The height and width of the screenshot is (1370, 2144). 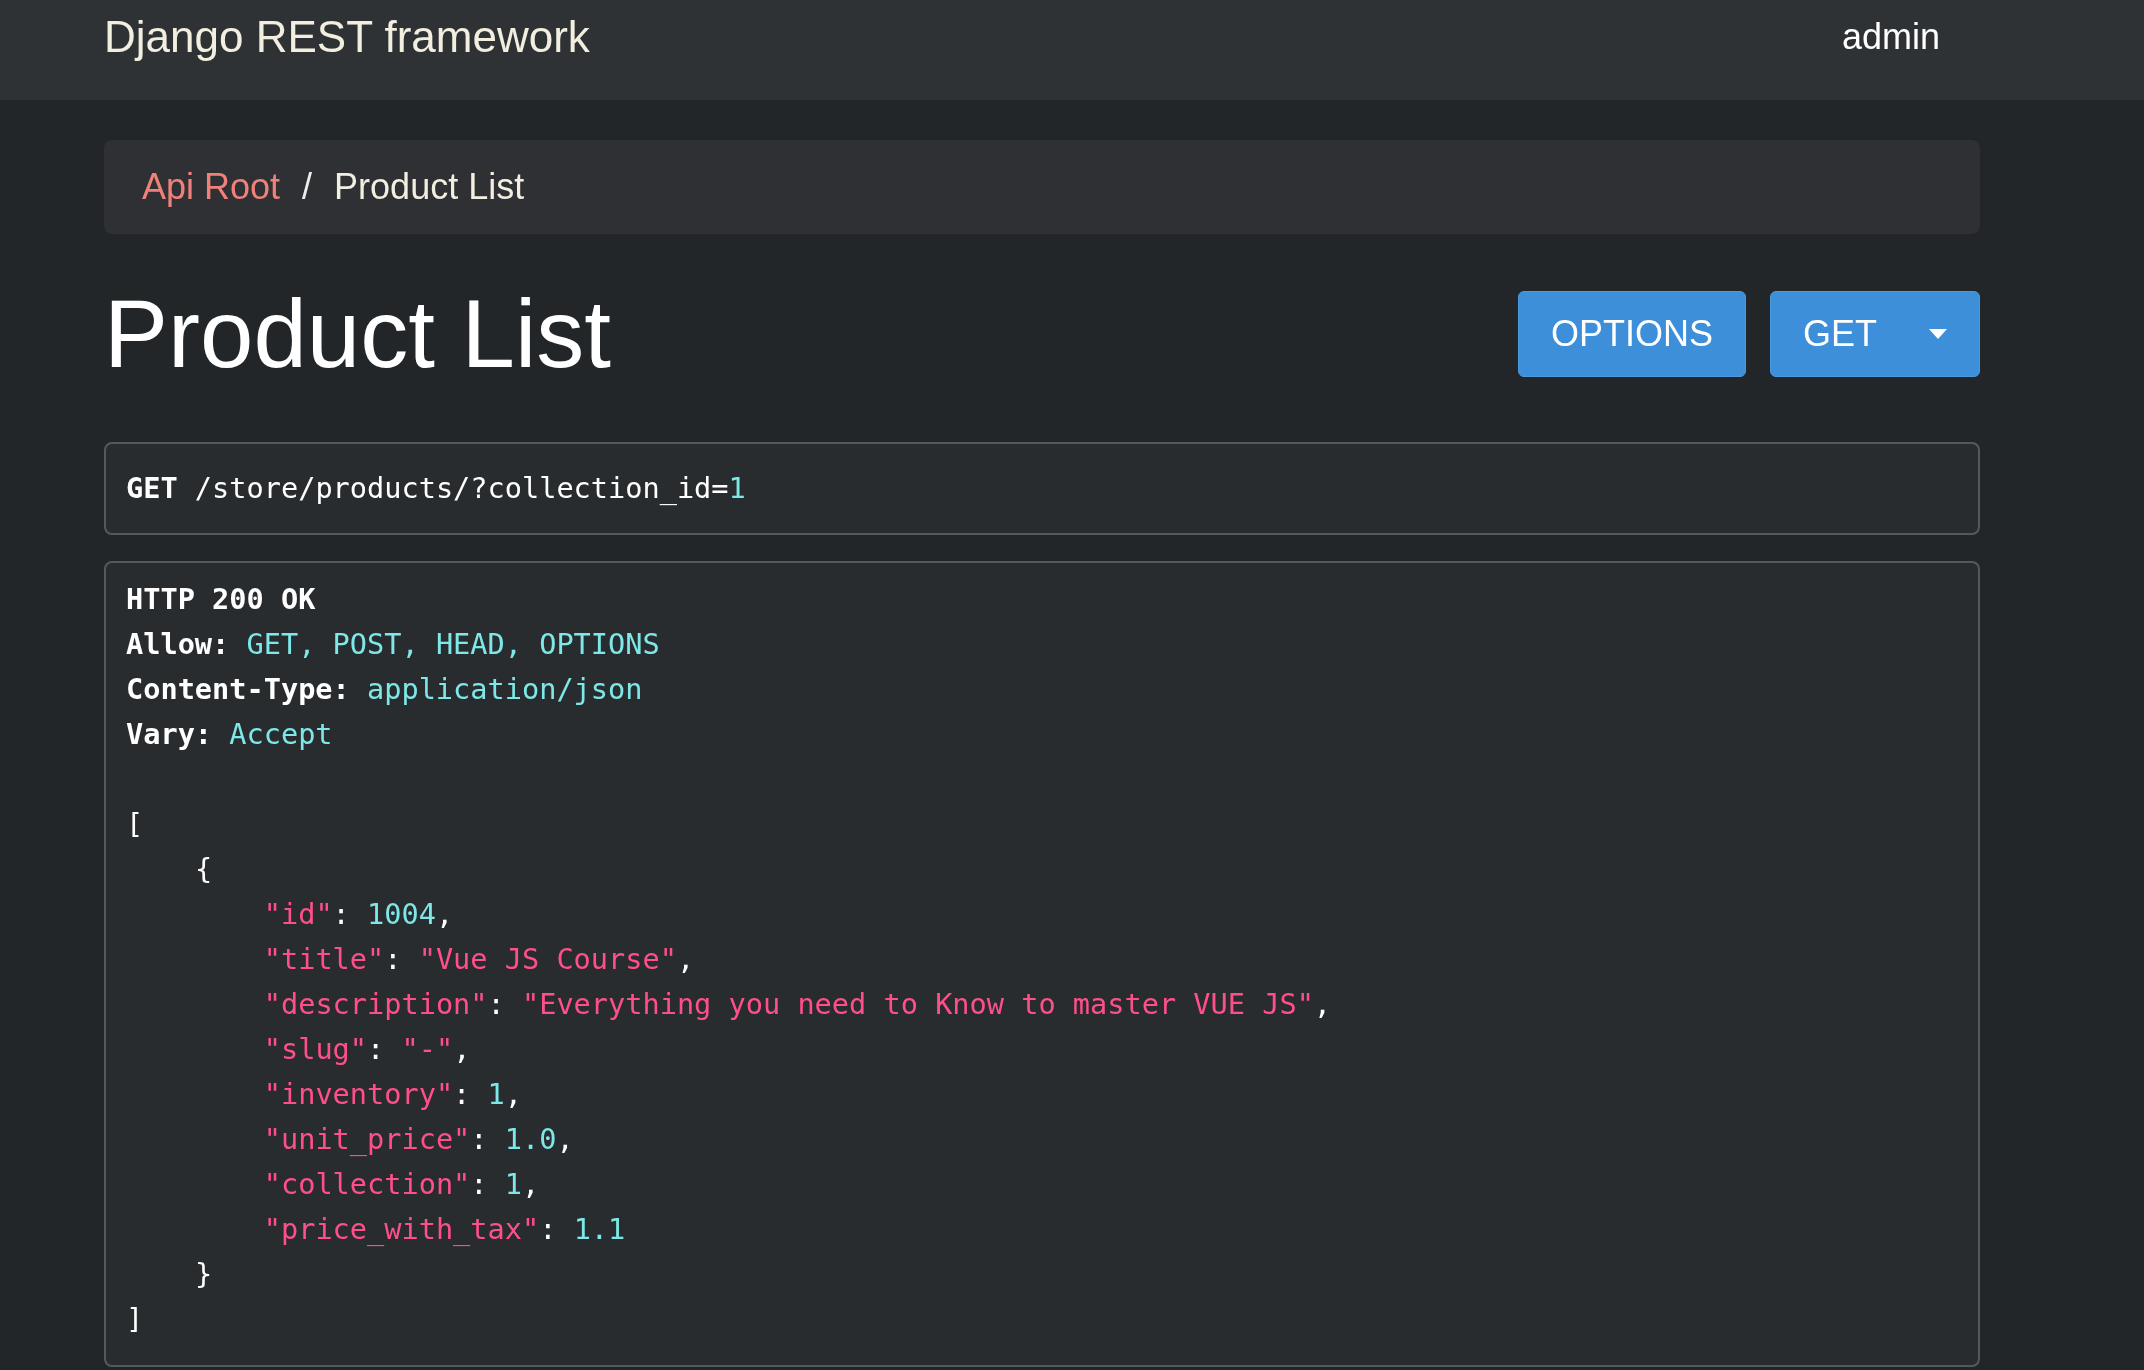 I want to click on user-menu: admin, so click(x=1890, y=37).